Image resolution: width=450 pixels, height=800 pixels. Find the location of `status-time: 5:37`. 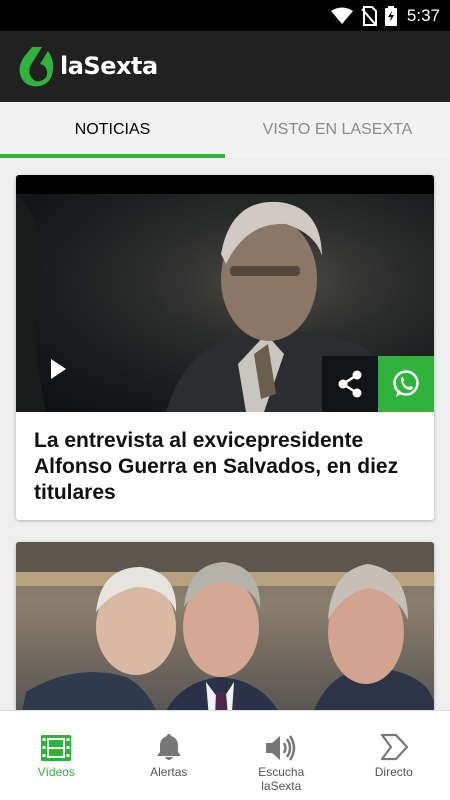

status-time: 5:37 is located at coordinates (423, 15).